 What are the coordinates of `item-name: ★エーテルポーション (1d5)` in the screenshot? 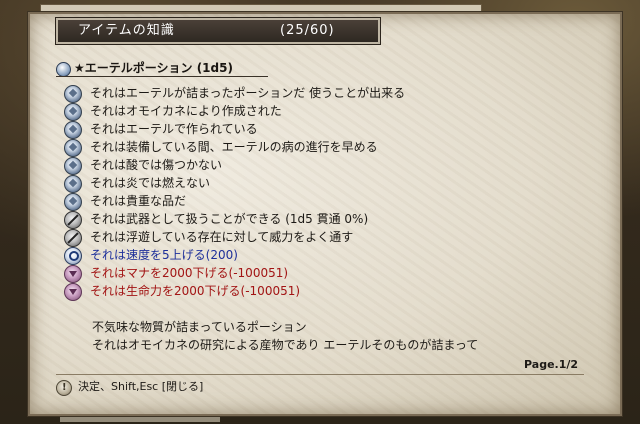 It's located at (153, 68).